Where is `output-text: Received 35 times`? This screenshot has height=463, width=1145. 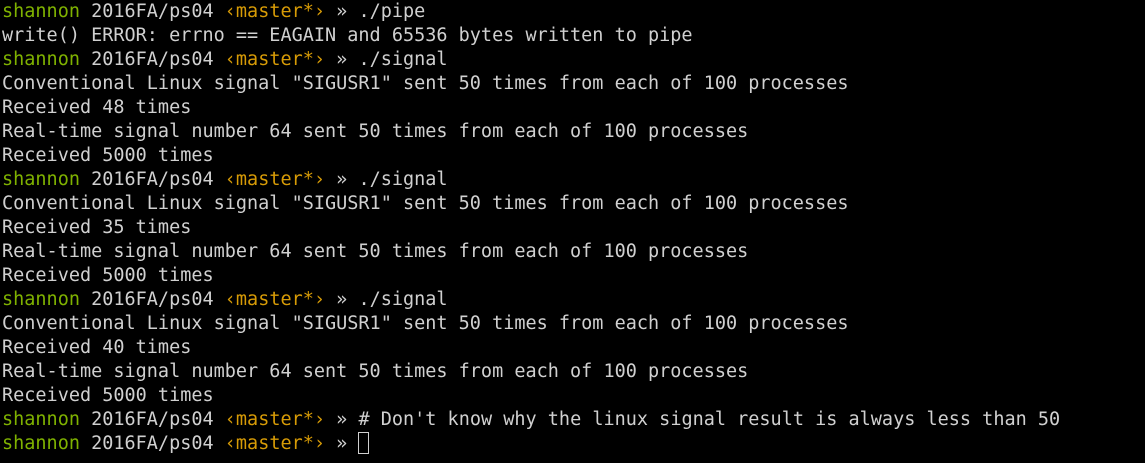
output-text: Received 35 times is located at coordinates (97, 227).